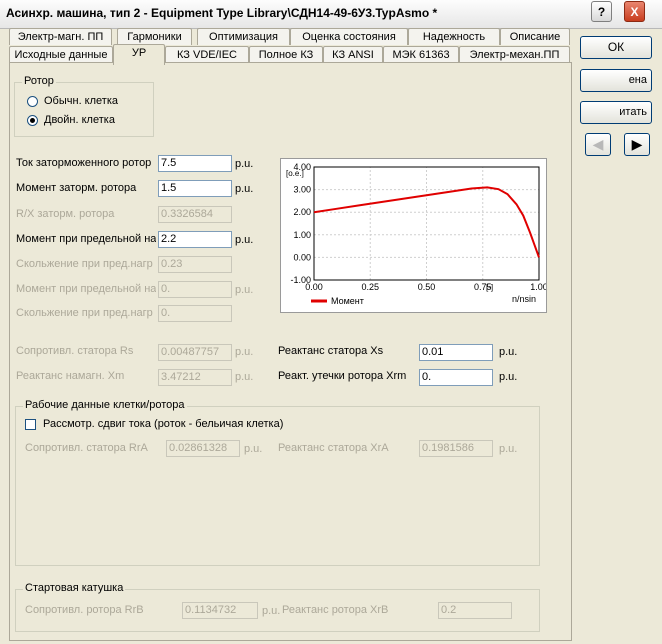  I want to click on chart-legend-label: Момент, so click(347, 301).